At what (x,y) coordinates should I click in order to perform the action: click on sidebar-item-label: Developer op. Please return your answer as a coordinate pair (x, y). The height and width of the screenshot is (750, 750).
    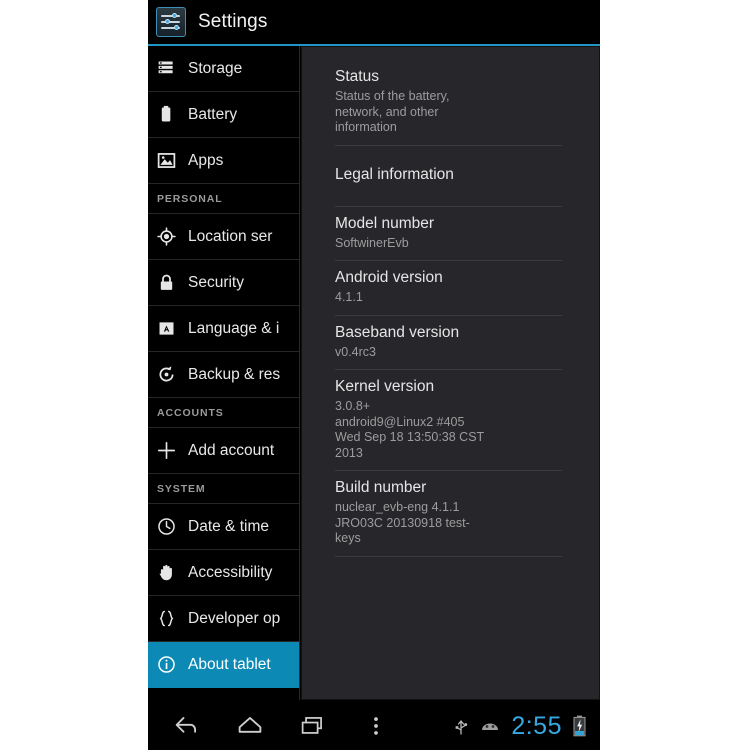
    Looking at the image, I should click on (234, 618).